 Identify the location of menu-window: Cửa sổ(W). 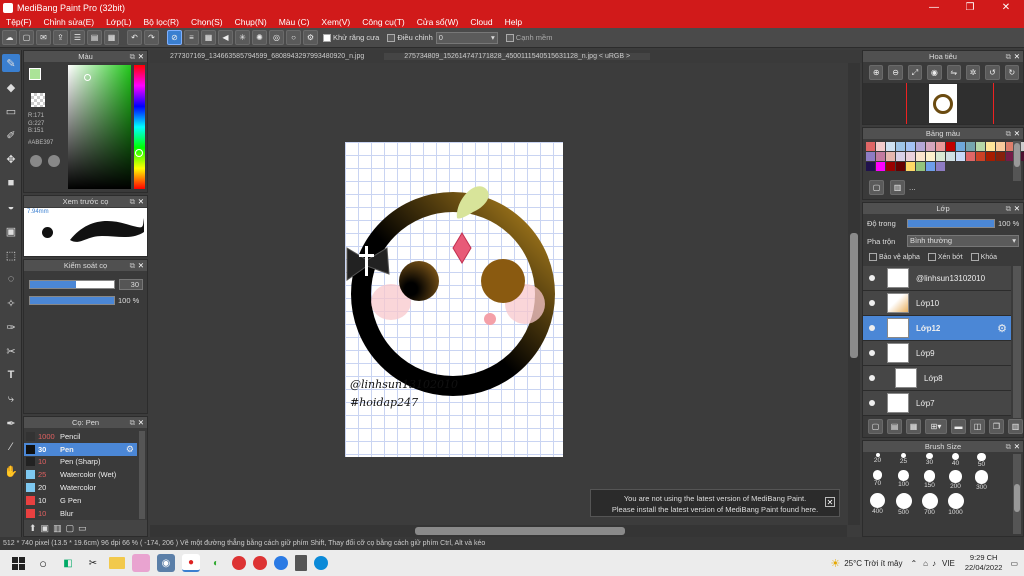
(438, 22).